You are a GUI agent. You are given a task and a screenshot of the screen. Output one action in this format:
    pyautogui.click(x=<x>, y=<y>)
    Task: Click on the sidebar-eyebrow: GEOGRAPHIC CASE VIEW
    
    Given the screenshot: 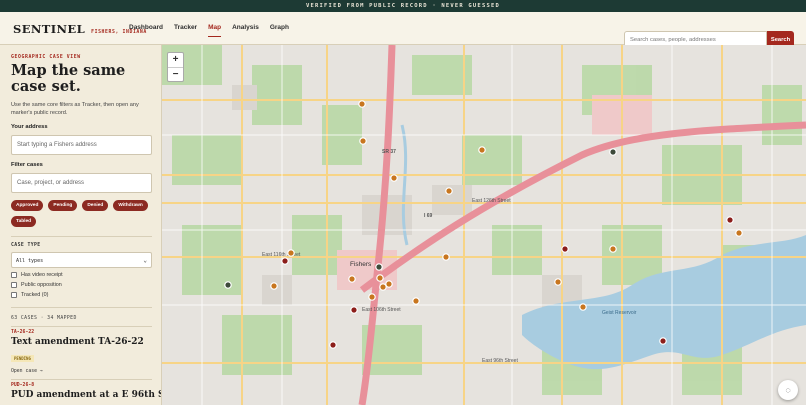 What is the action you would take?
    pyautogui.click(x=46, y=57)
    